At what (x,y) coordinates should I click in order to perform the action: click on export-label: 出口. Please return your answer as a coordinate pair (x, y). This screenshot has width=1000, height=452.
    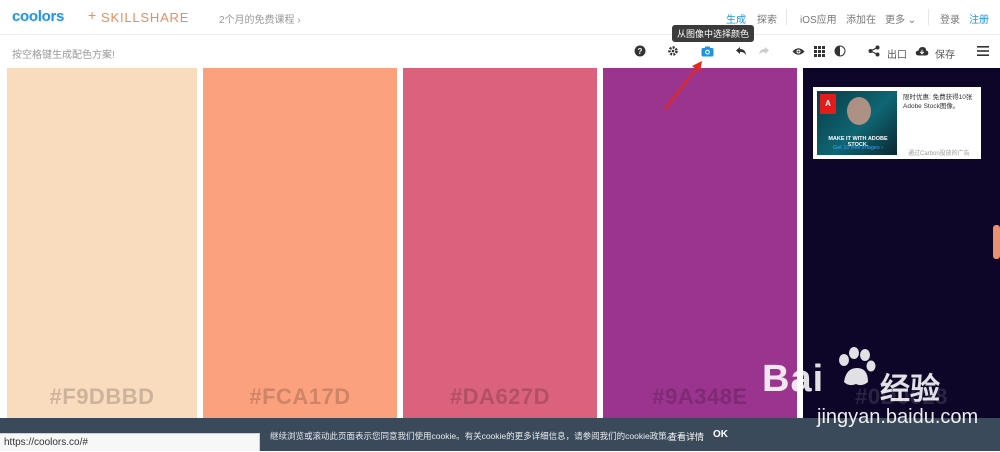
    Looking at the image, I should click on (897, 53).